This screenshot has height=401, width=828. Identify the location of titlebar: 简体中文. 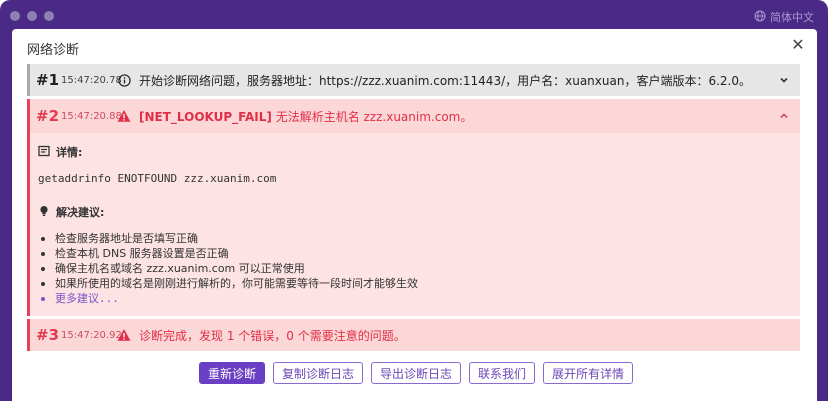
(414, 15).